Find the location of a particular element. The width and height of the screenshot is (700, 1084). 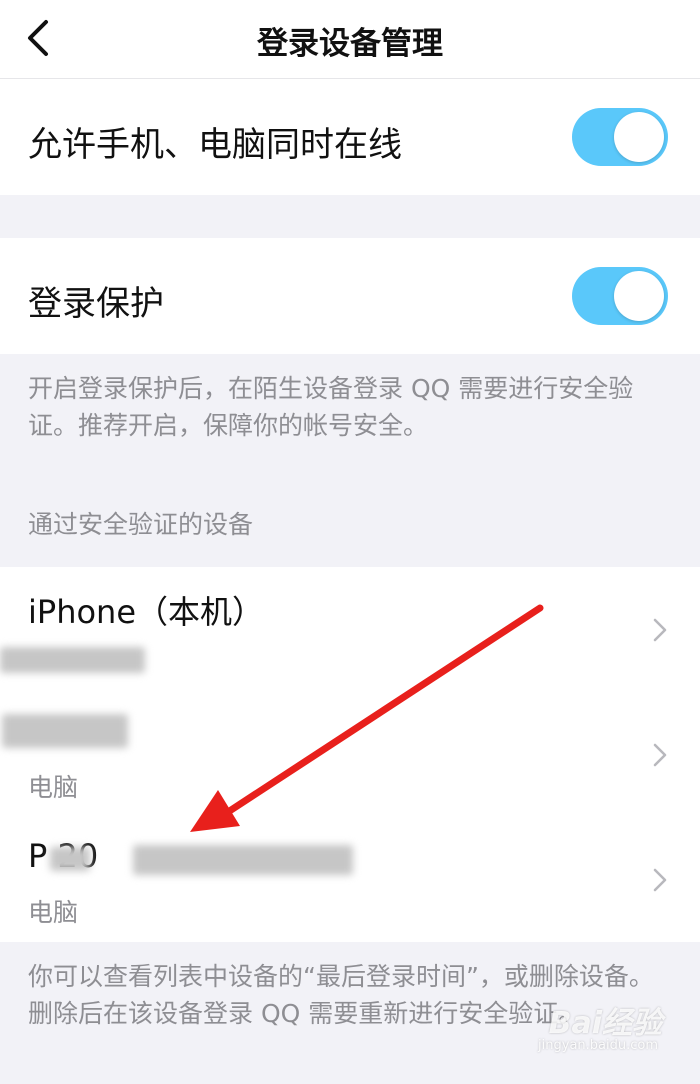

nav-bar: 登录设备管理 is located at coordinates (350, 39).